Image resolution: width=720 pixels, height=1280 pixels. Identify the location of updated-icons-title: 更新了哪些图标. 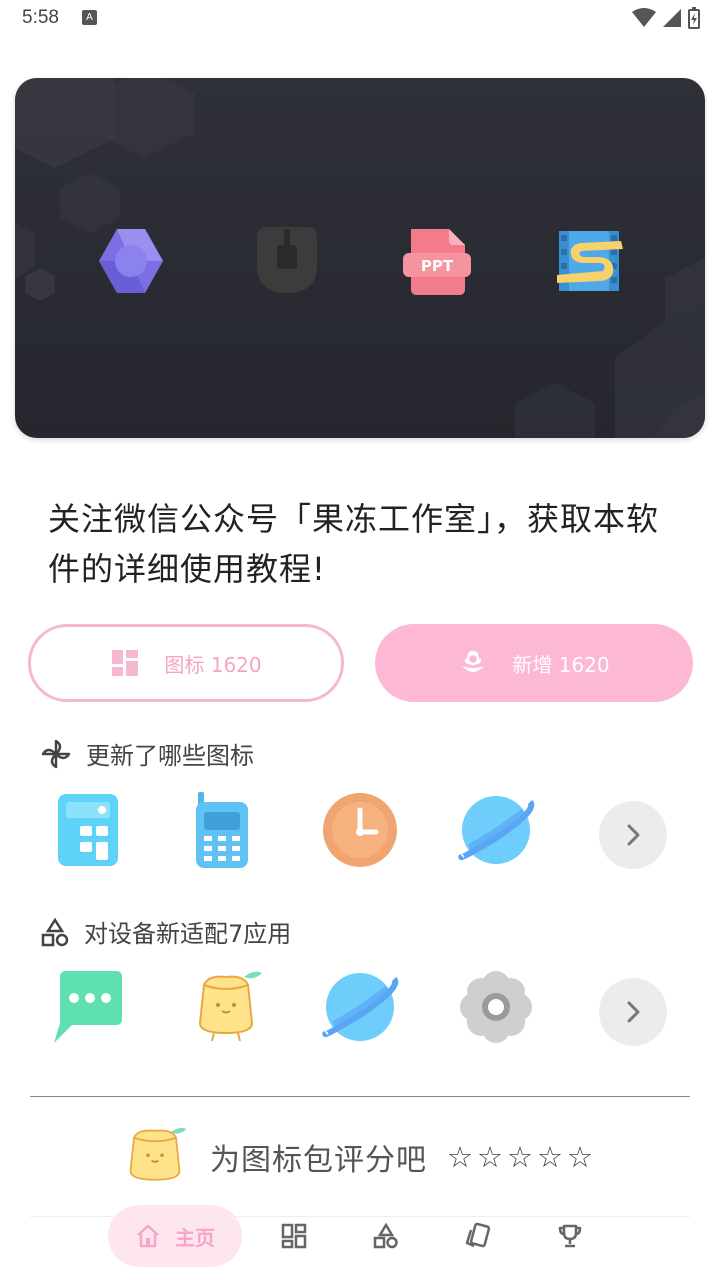
(170, 756).